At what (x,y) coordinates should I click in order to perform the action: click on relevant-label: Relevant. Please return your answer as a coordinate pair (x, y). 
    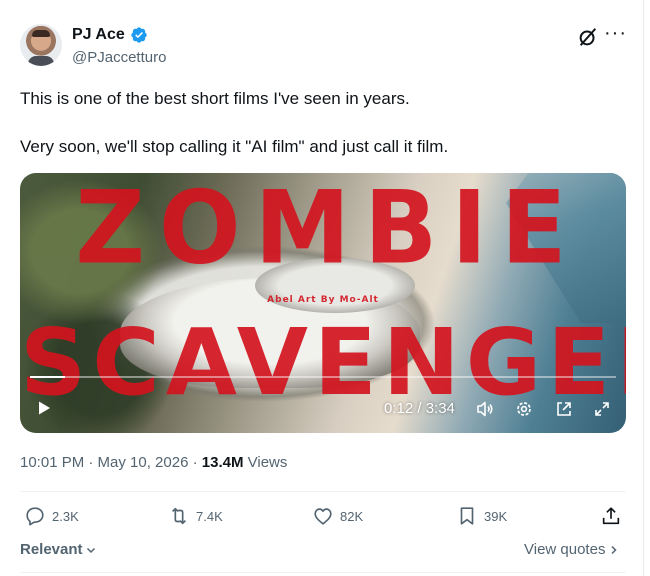
    Looking at the image, I should click on (51, 549).